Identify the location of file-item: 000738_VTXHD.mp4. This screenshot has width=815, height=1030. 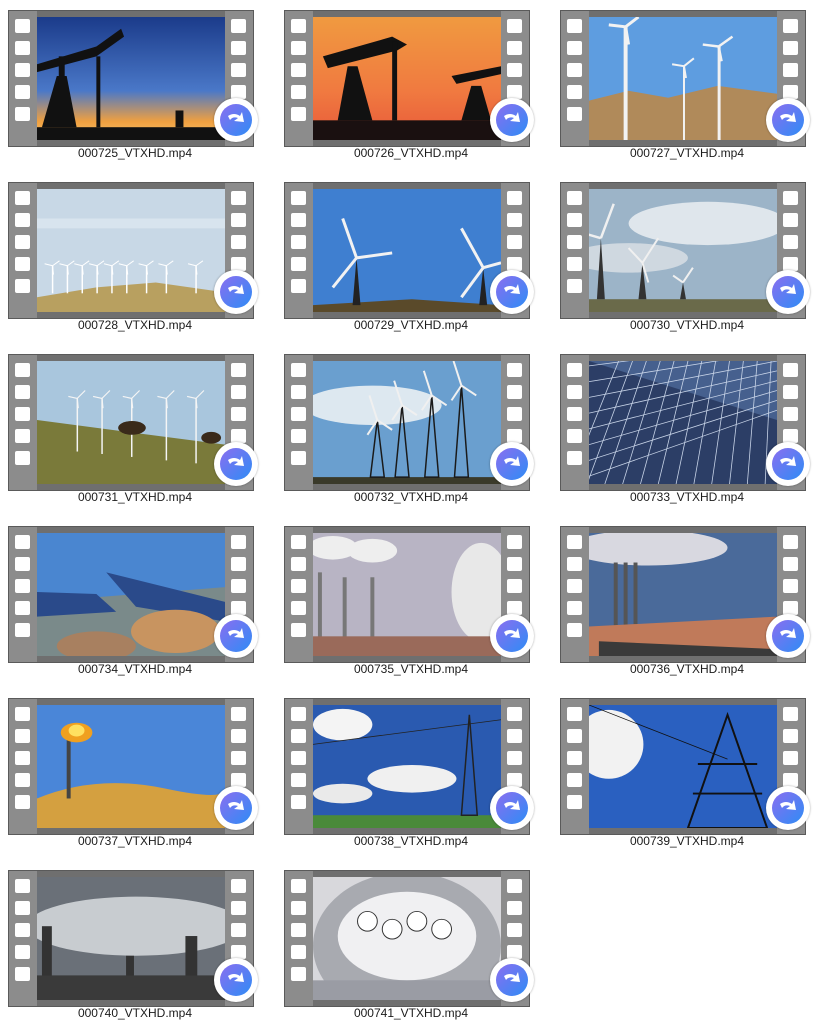
(411, 772).